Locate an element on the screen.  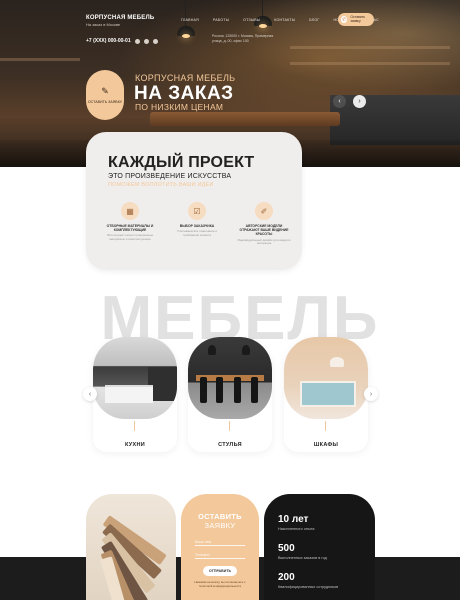
stat-number: 10 лет is located at coordinates (293, 519).